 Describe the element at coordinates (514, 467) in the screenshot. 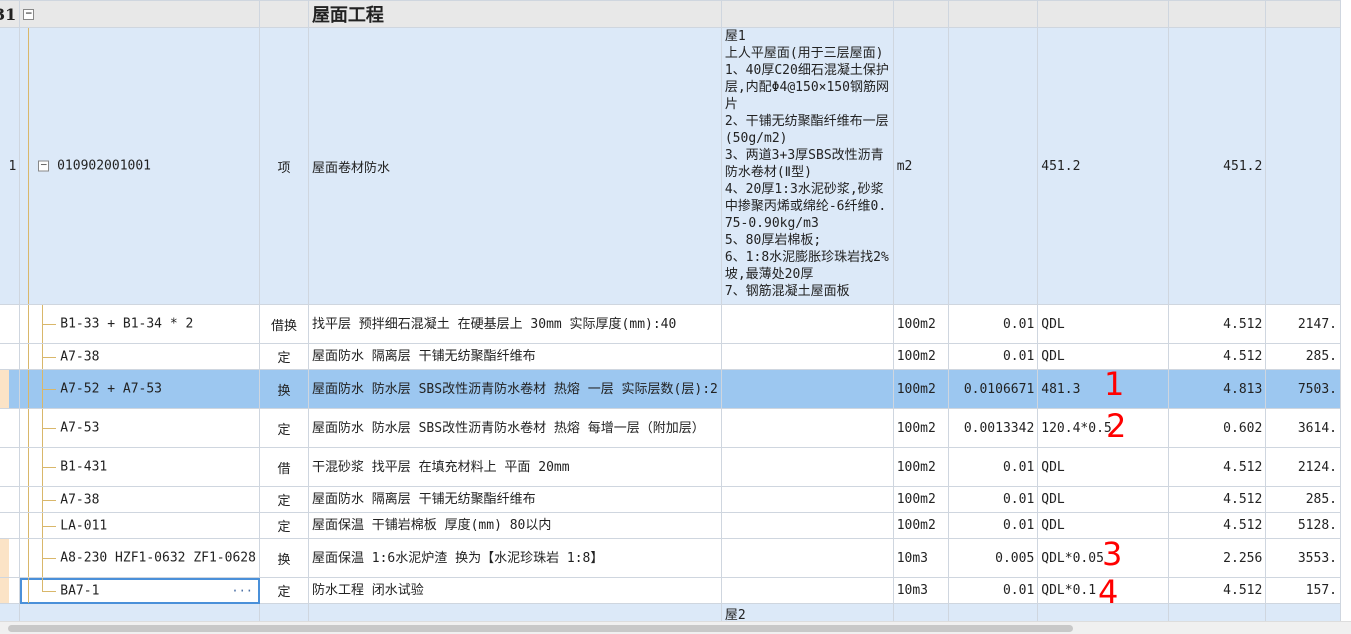

I see `quota-name: 干混砂浆 找平层 在填充材料上 平面 20mm` at that location.